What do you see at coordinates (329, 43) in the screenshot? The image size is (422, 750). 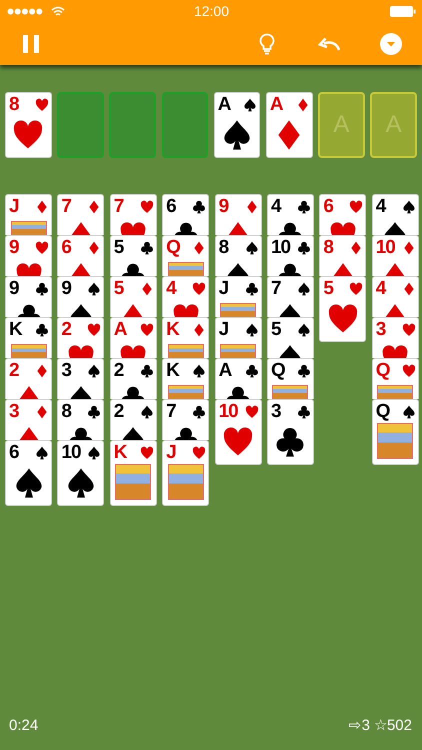 I see `undo-icon` at bounding box center [329, 43].